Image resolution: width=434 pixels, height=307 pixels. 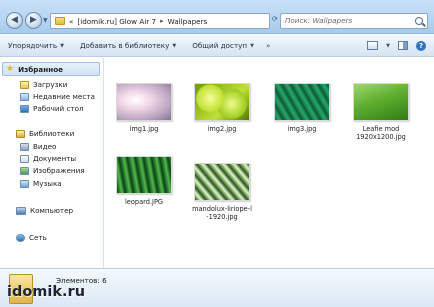 I want to click on watermark-text: idomik.ru, so click(x=46, y=292).